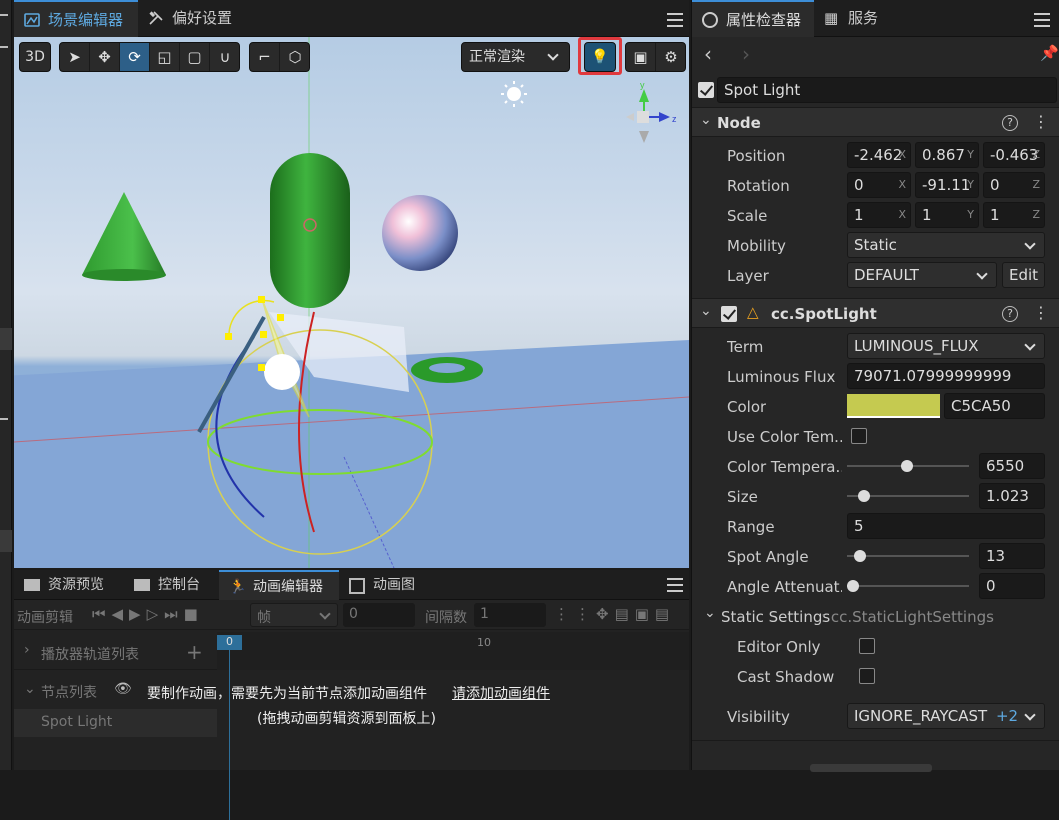  I want to click on visibility-label: Visibility, so click(758, 717).